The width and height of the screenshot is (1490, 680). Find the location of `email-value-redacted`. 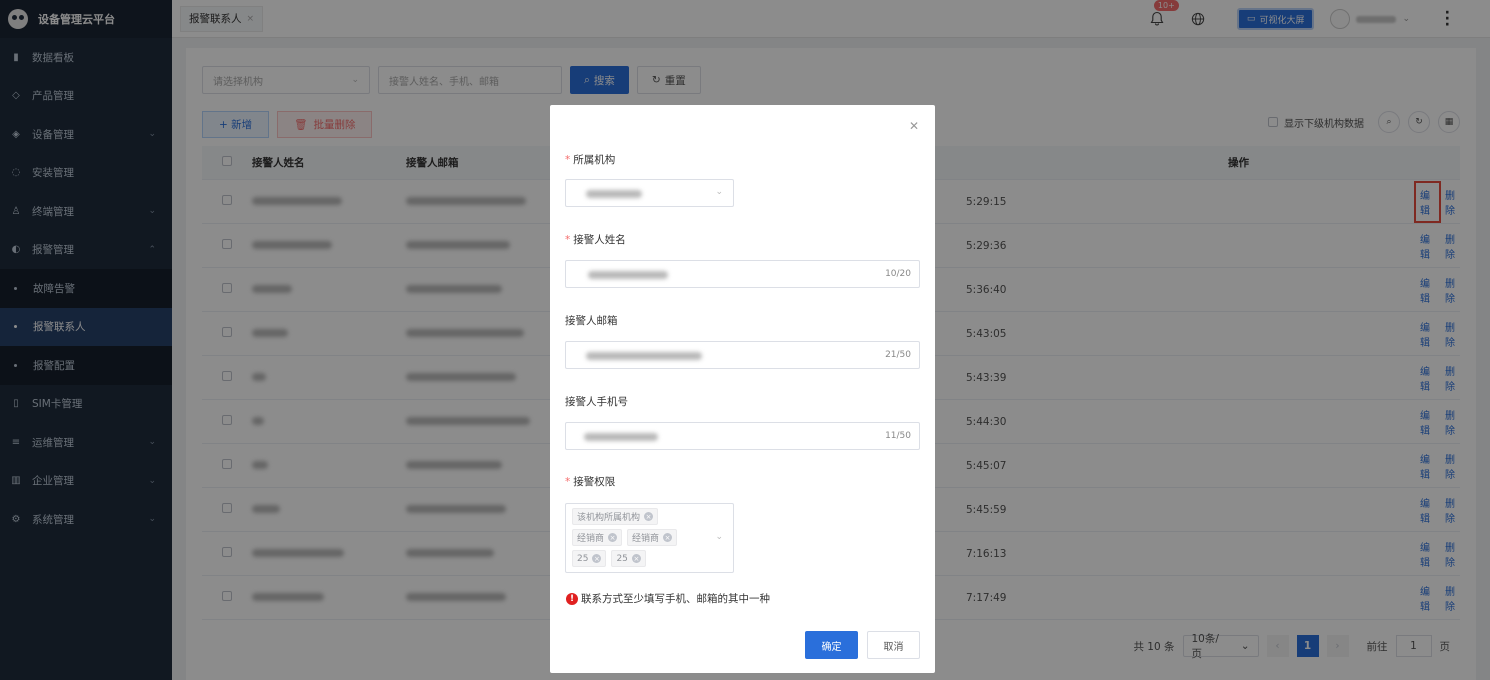

email-value-redacted is located at coordinates (644, 356).